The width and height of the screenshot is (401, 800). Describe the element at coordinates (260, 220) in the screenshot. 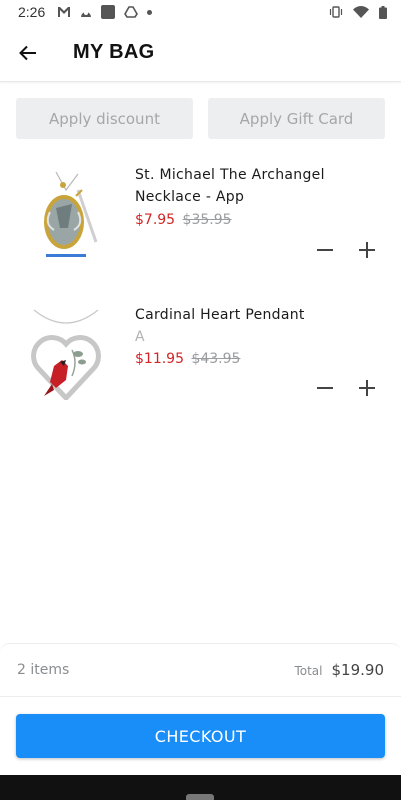

I see `item-price: $7.95 $35.95` at that location.